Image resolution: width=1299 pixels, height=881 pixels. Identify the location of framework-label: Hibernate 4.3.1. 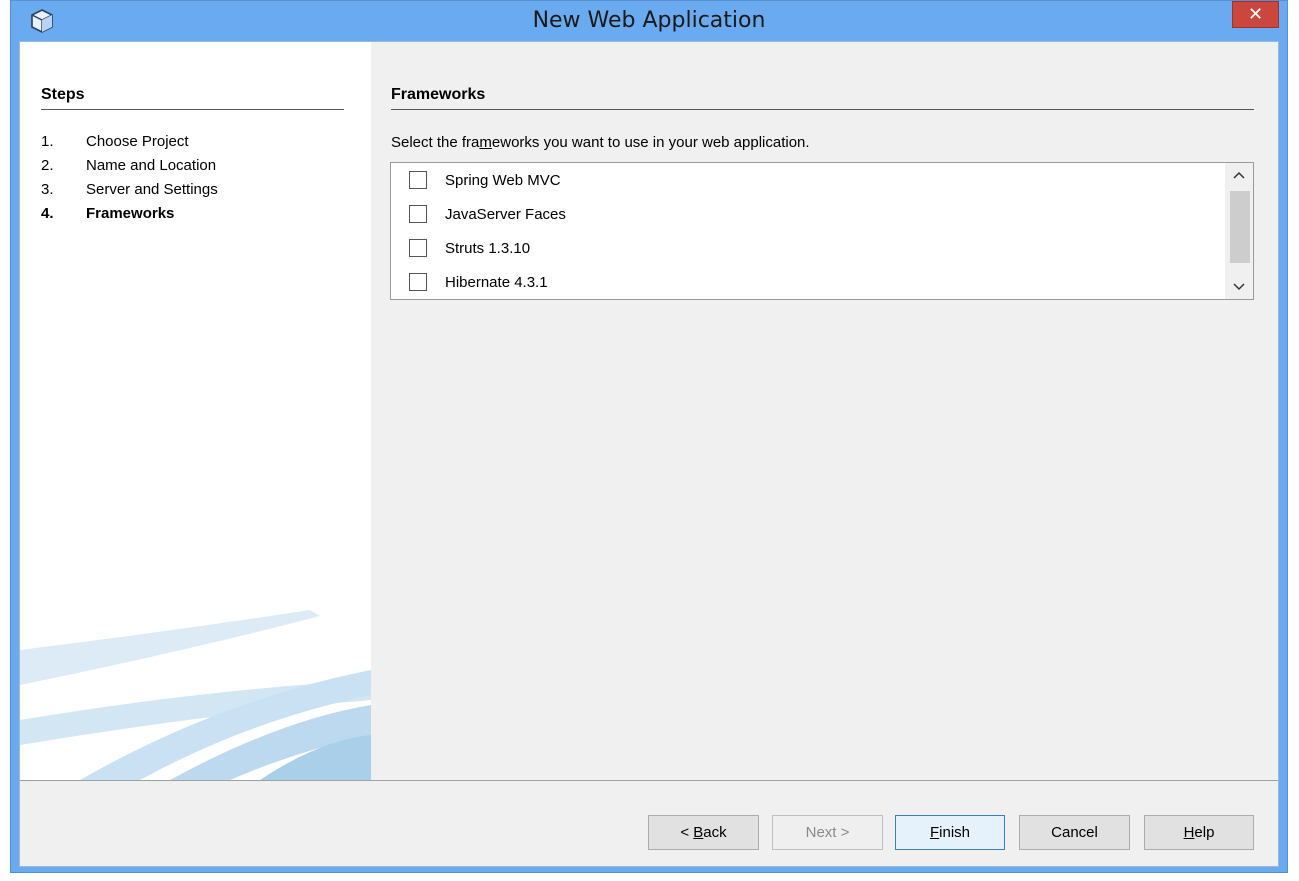
(496, 282).